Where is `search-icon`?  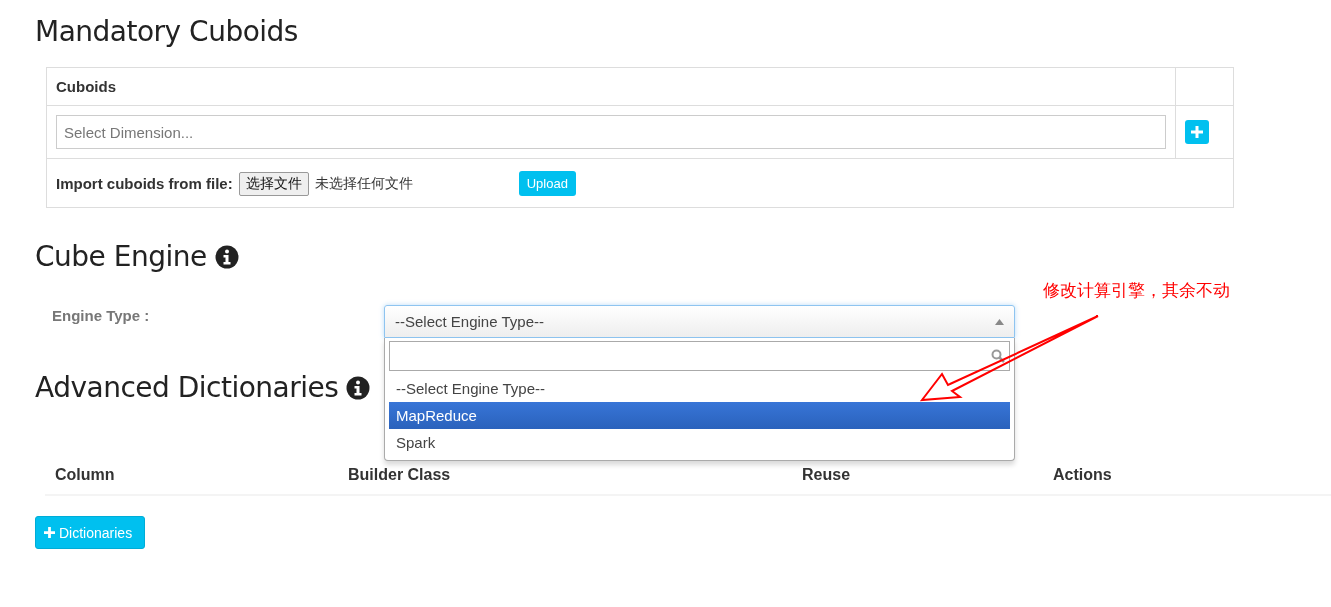 search-icon is located at coordinates (998, 356).